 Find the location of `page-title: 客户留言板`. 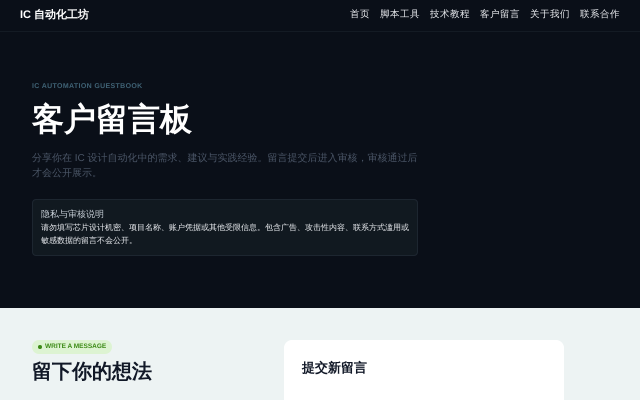

page-title: 客户留言板 is located at coordinates (112, 119).